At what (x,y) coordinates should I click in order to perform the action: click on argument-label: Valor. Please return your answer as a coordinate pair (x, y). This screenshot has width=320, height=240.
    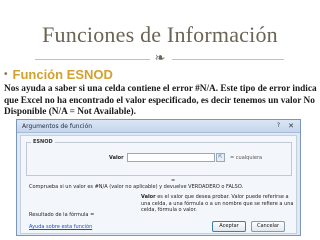
    Looking at the image, I should click on (116, 158).